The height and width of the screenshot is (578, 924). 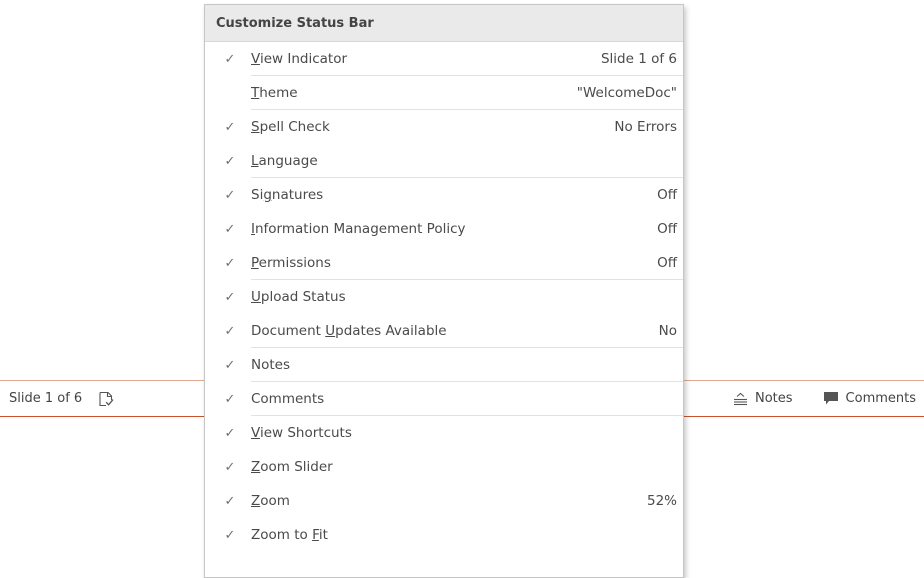 What do you see at coordinates (667, 331) in the screenshot?
I see `menu-item-value: No` at bounding box center [667, 331].